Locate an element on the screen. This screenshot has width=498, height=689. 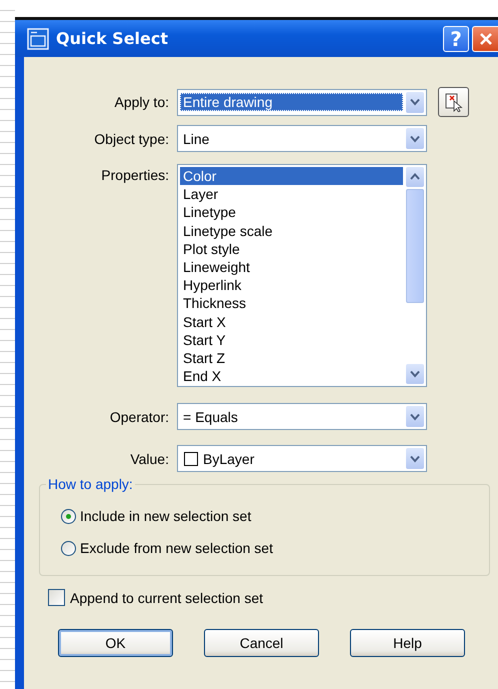
list-item: Linetype is located at coordinates (291, 212).